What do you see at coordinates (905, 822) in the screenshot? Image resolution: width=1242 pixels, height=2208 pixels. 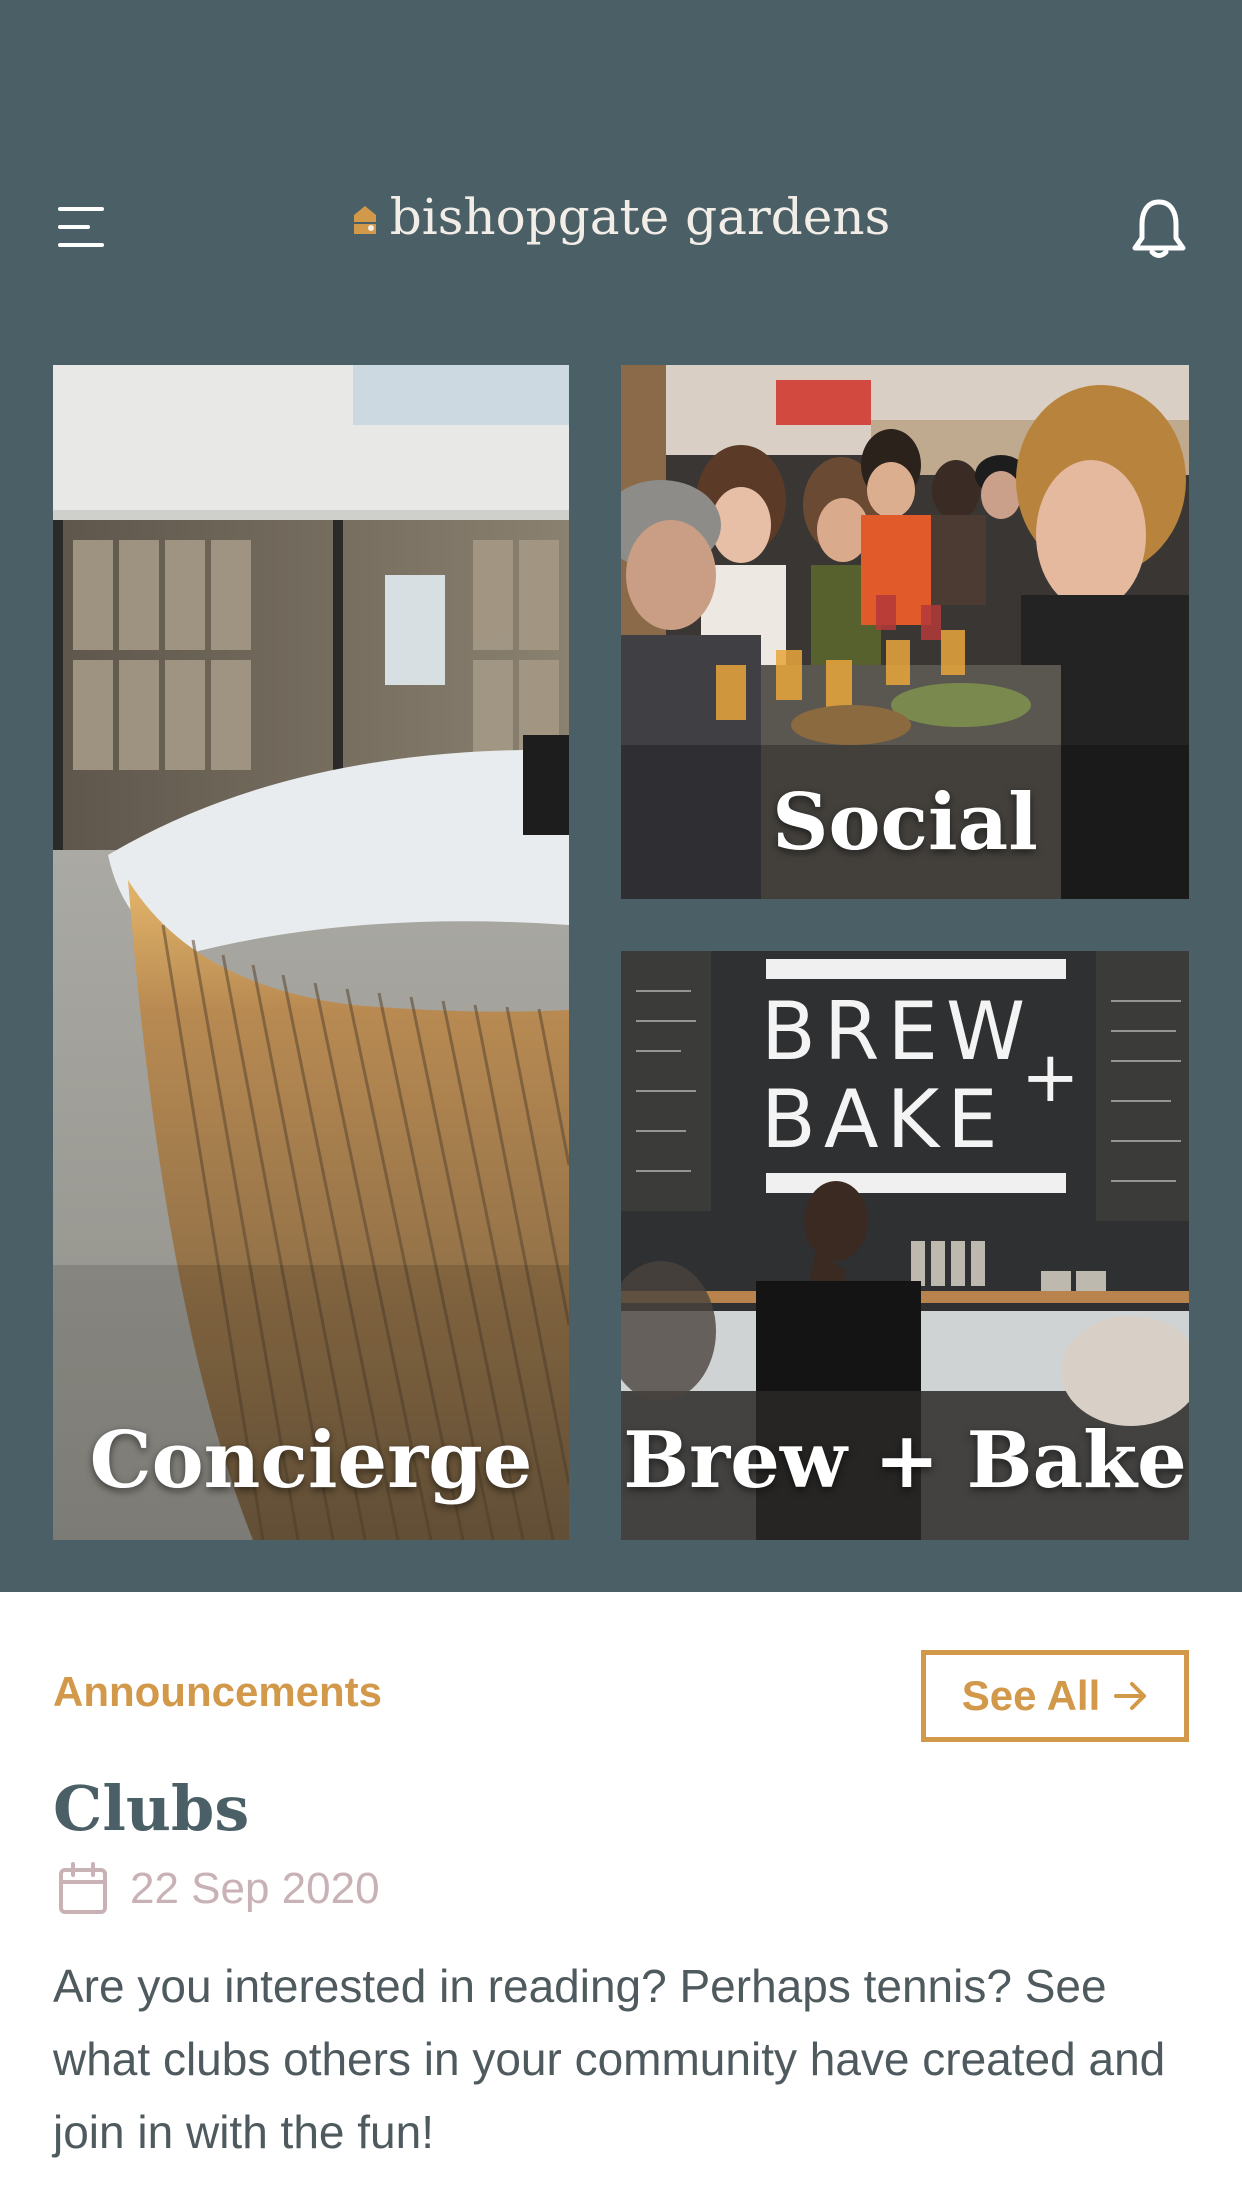 I see `tile-label: Social` at bounding box center [905, 822].